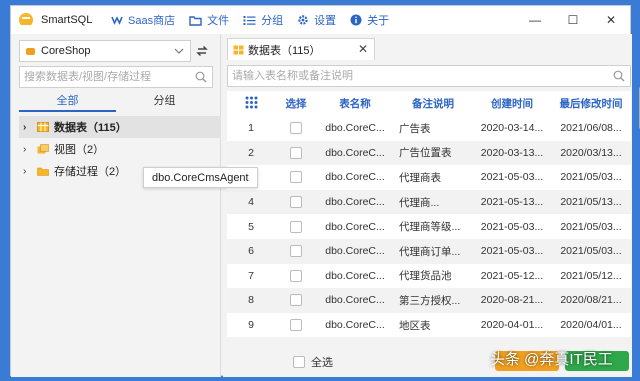  What do you see at coordinates (409, 76) in the screenshot?
I see `table-search-input` at bounding box center [409, 76].